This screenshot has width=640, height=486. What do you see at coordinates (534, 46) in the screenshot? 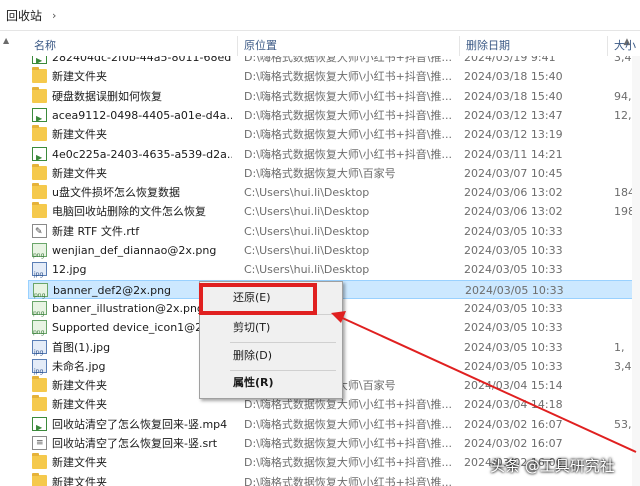
I see `column-date-deleted: 删除日期` at bounding box center [534, 46].